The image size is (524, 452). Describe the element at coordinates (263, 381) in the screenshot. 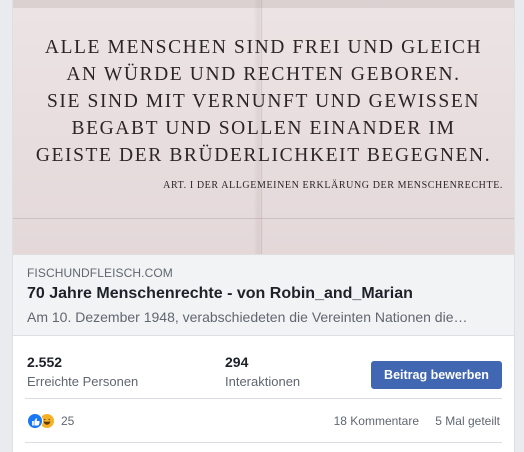

I see `engagement-label: Interaktionen` at that location.